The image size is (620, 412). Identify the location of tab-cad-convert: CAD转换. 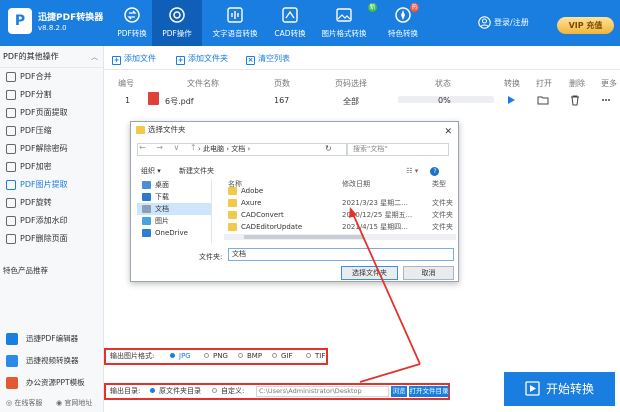
(290, 23).